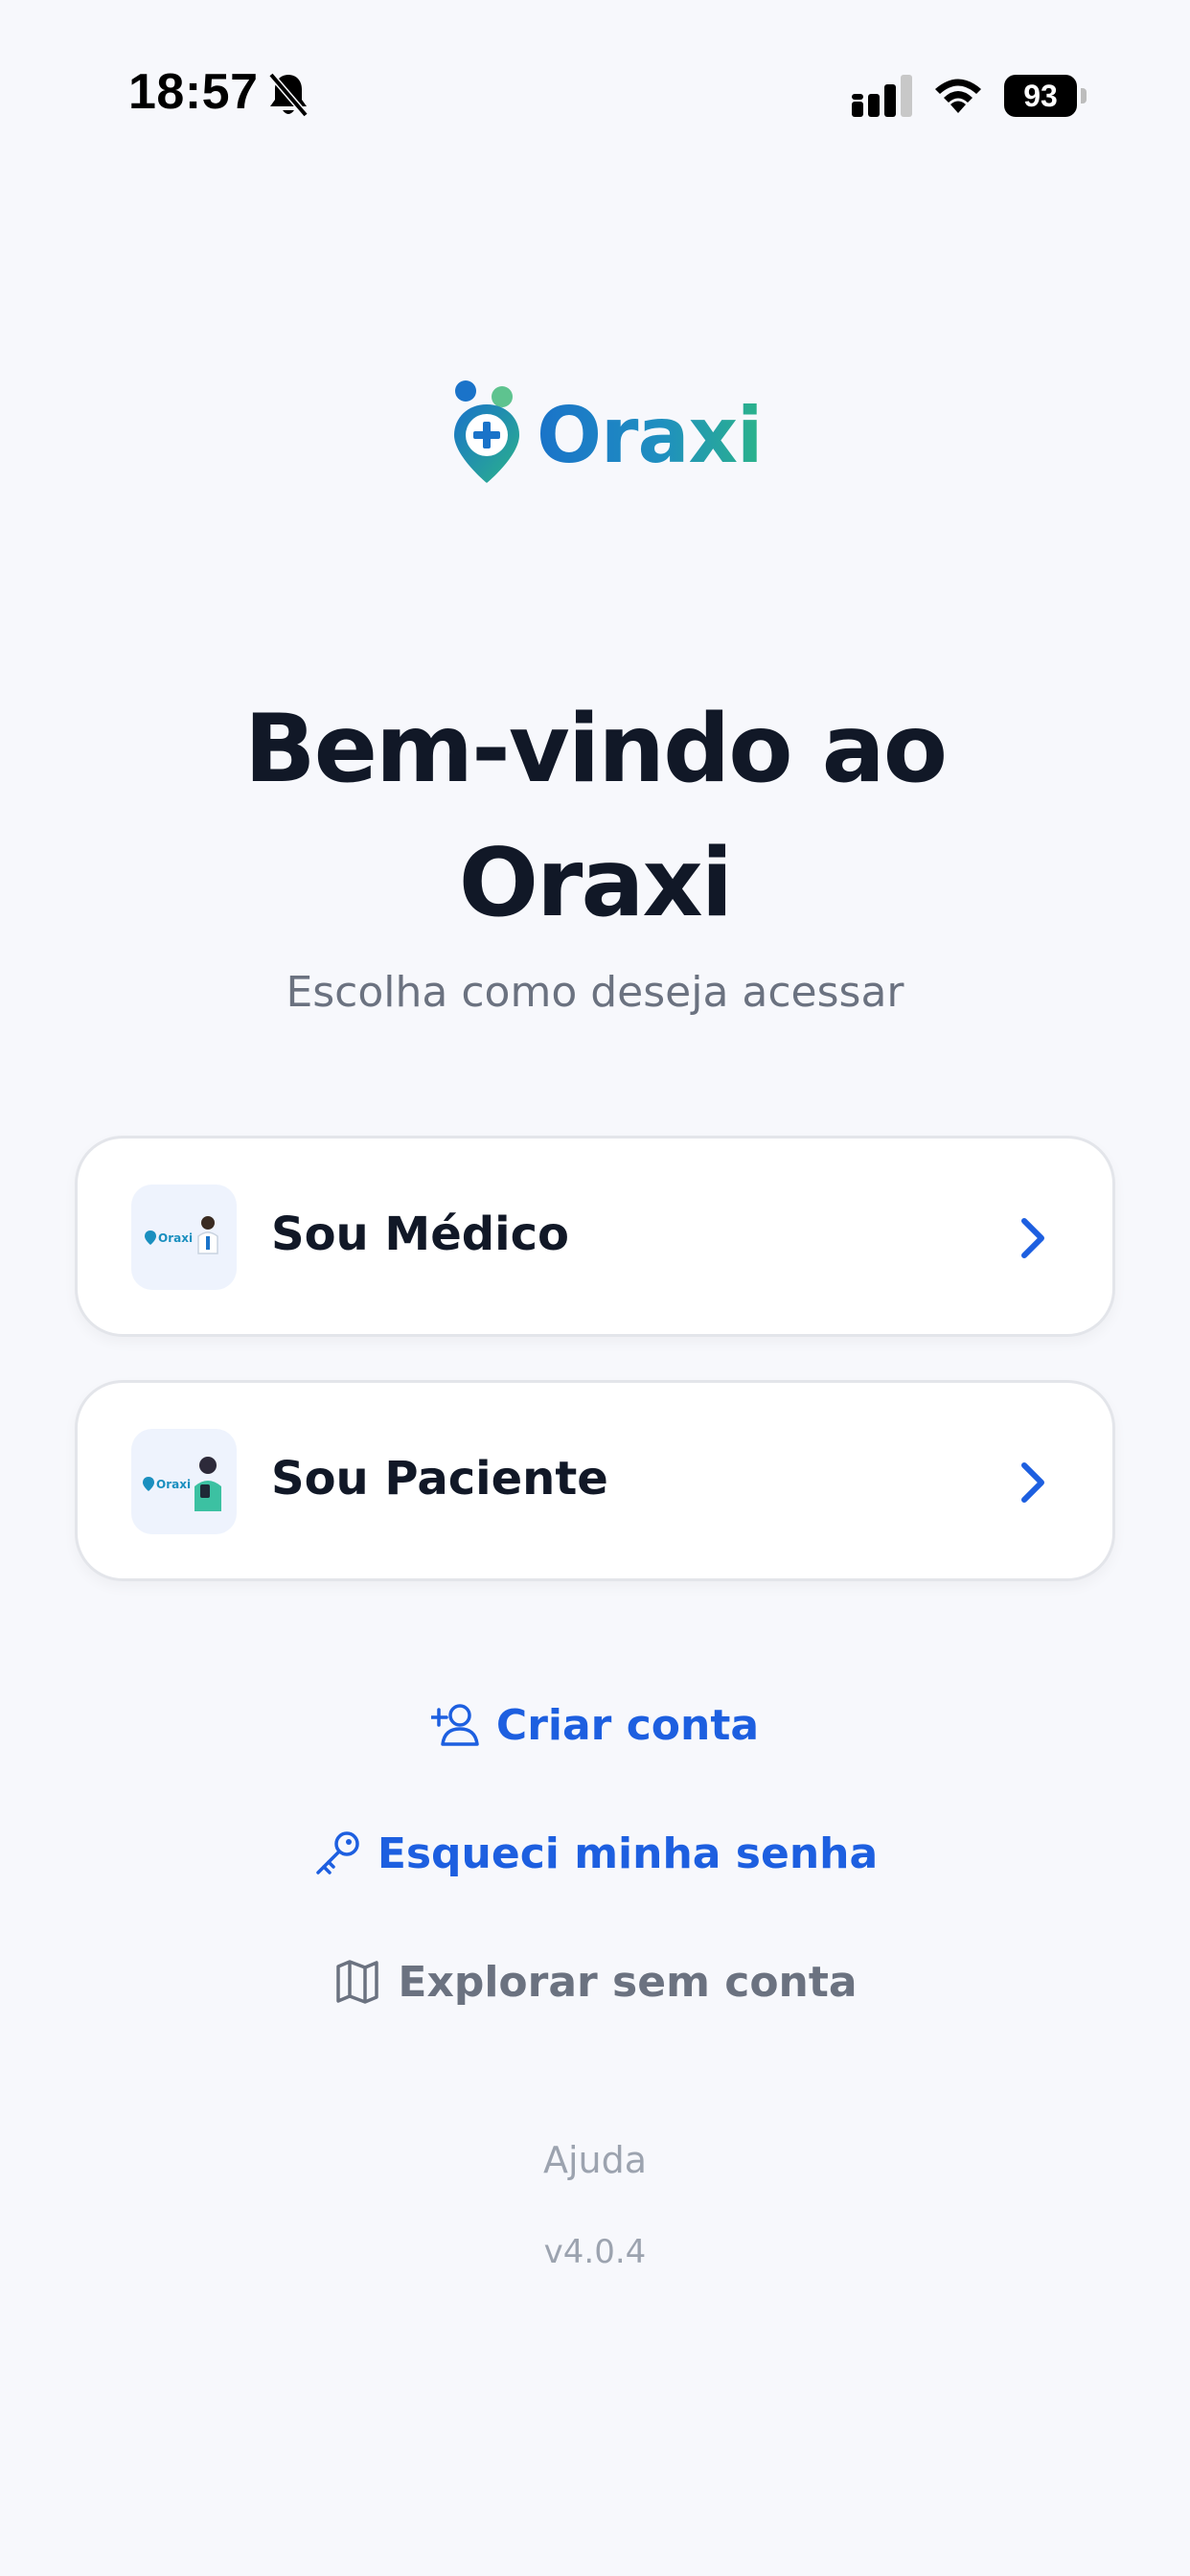  I want to click on battery-tip, so click(1084, 96).